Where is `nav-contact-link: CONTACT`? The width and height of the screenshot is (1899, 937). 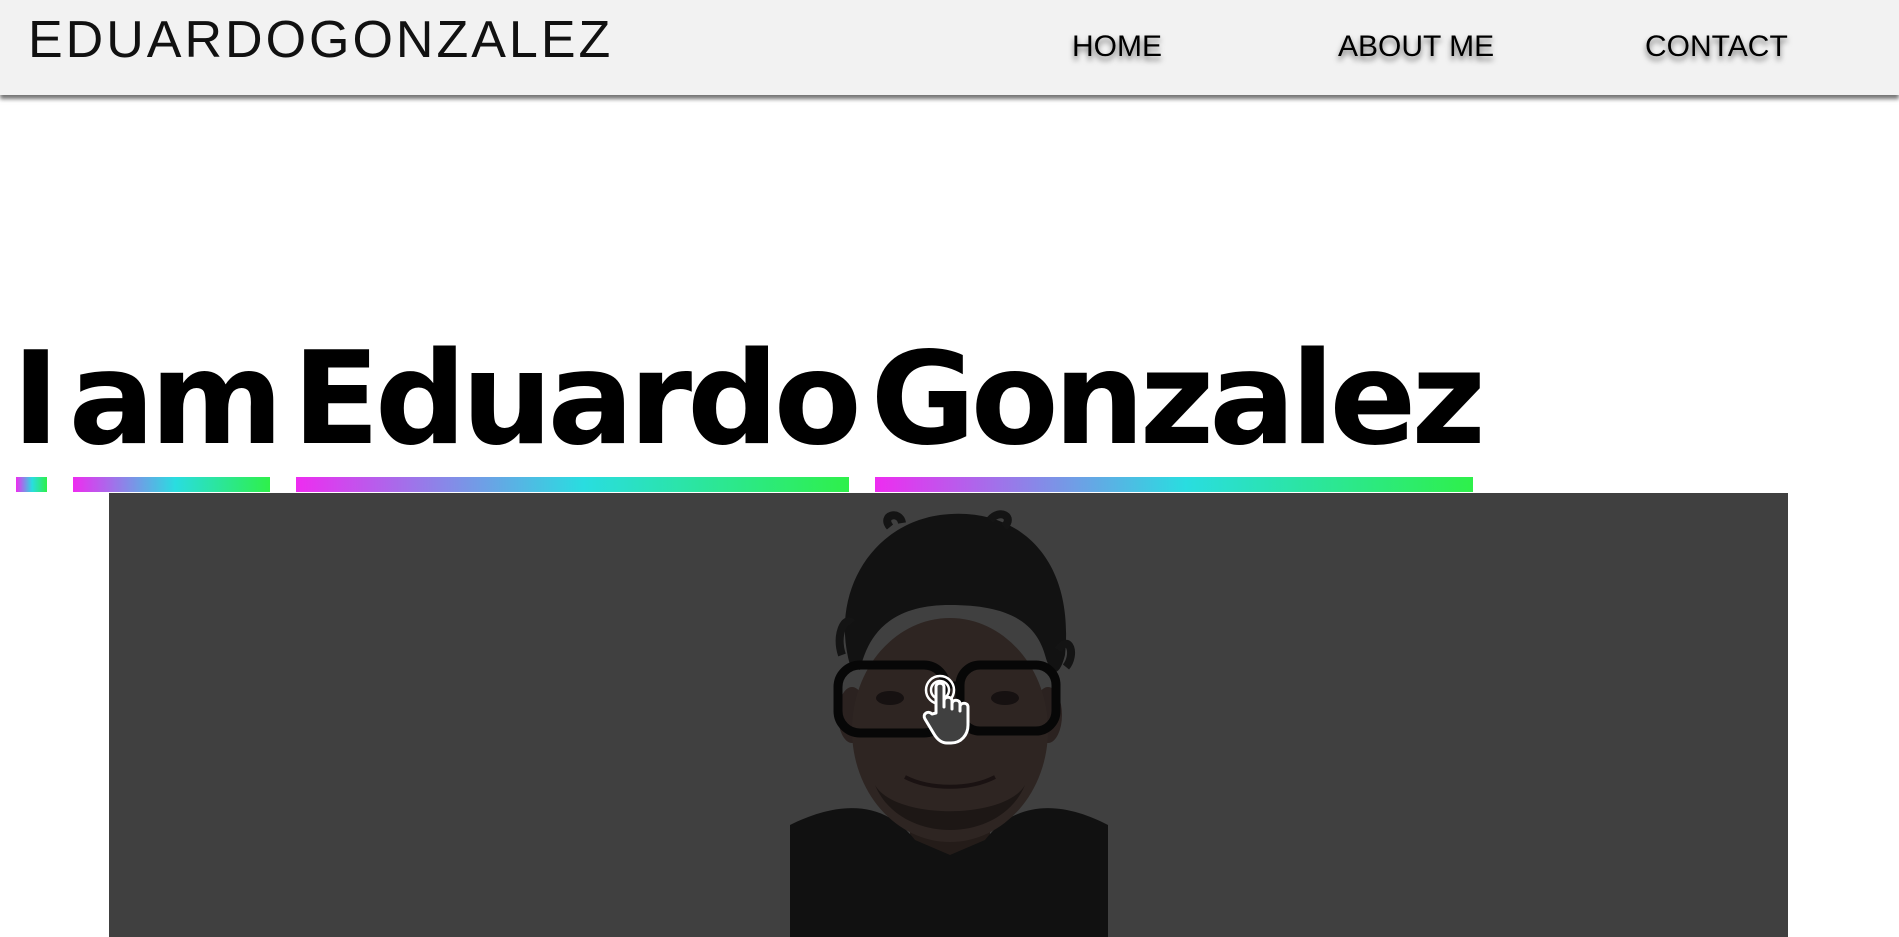
nav-contact-link: CONTACT is located at coordinates (1716, 47).